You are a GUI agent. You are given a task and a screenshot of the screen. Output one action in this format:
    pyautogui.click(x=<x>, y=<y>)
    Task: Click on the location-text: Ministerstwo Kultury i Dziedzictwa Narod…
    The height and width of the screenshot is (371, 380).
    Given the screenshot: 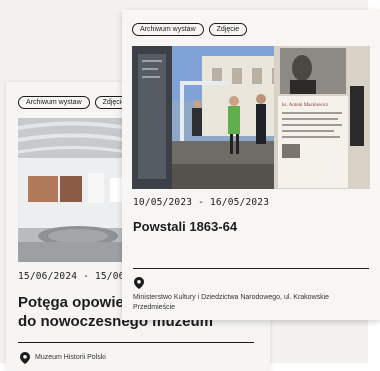 What is the action you would take?
    pyautogui.click(x=231, y=302)
    